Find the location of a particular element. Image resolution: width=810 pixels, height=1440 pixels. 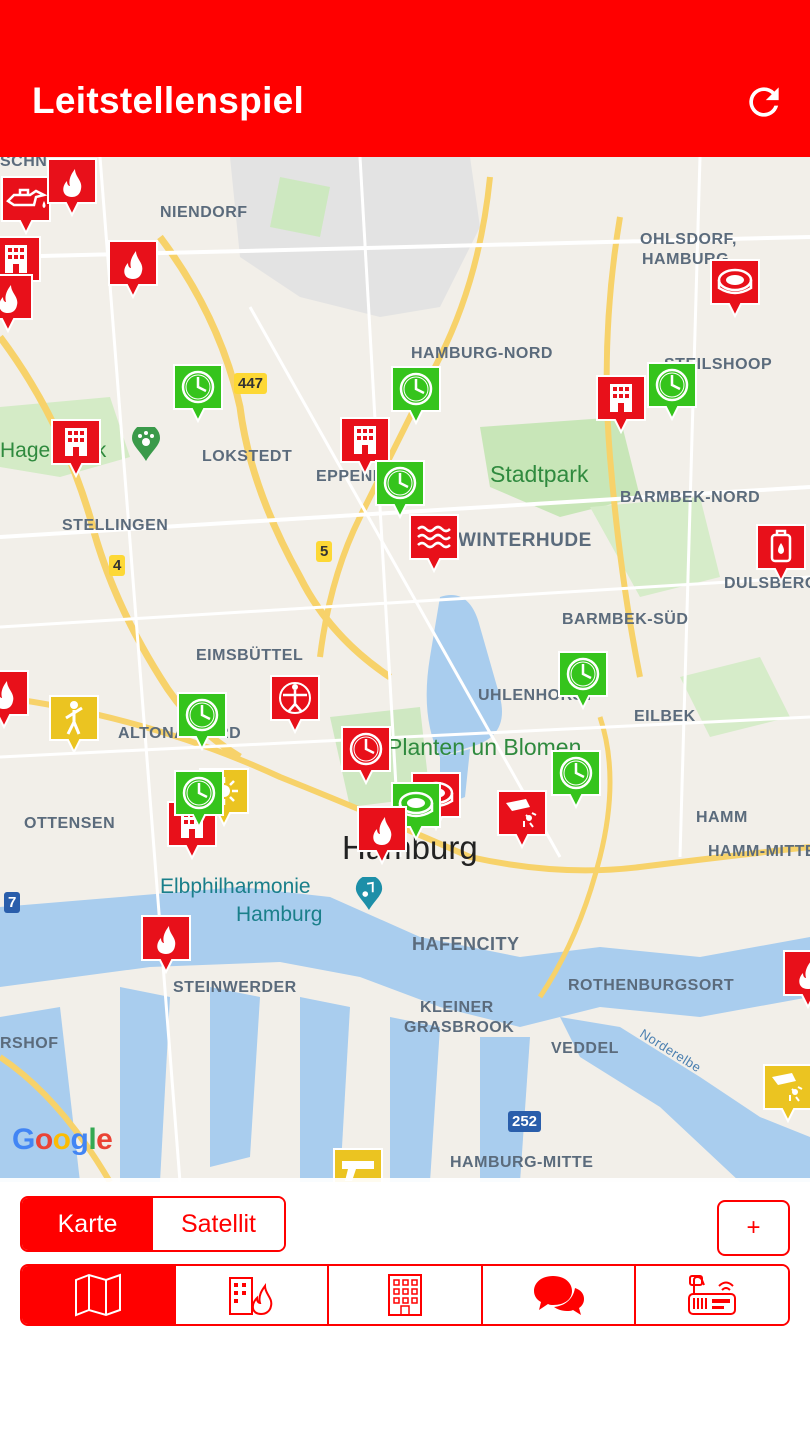

label-barmbek-nord: BARMBEK-NORD is located at coordinates (690, 497).